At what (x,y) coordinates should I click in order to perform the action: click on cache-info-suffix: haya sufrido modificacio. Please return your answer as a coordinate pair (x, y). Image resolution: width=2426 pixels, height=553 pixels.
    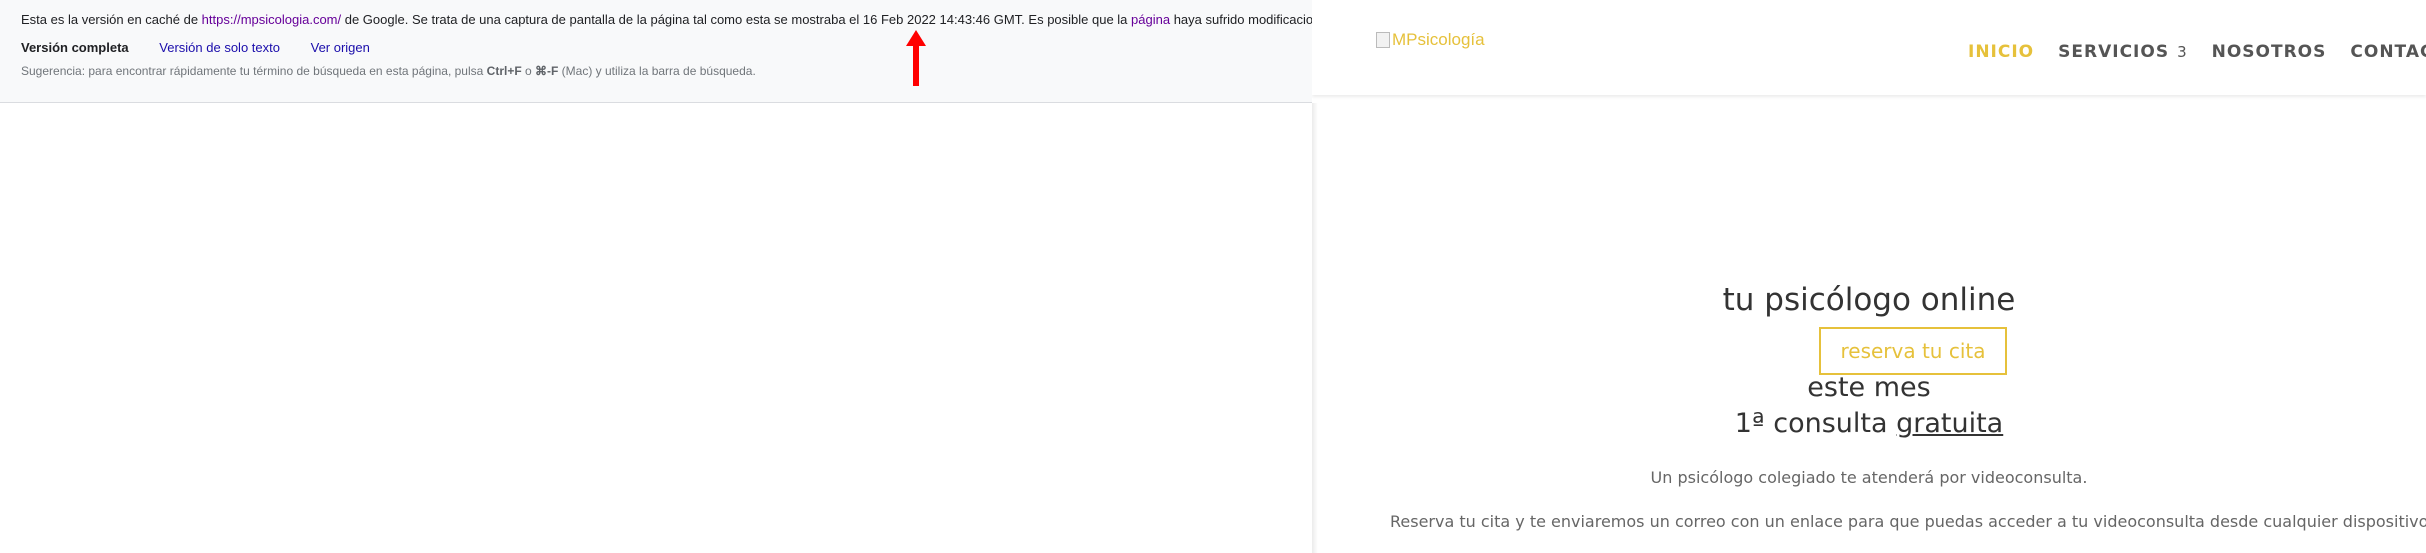
    Looking at the image, I should click on (1242, 19).